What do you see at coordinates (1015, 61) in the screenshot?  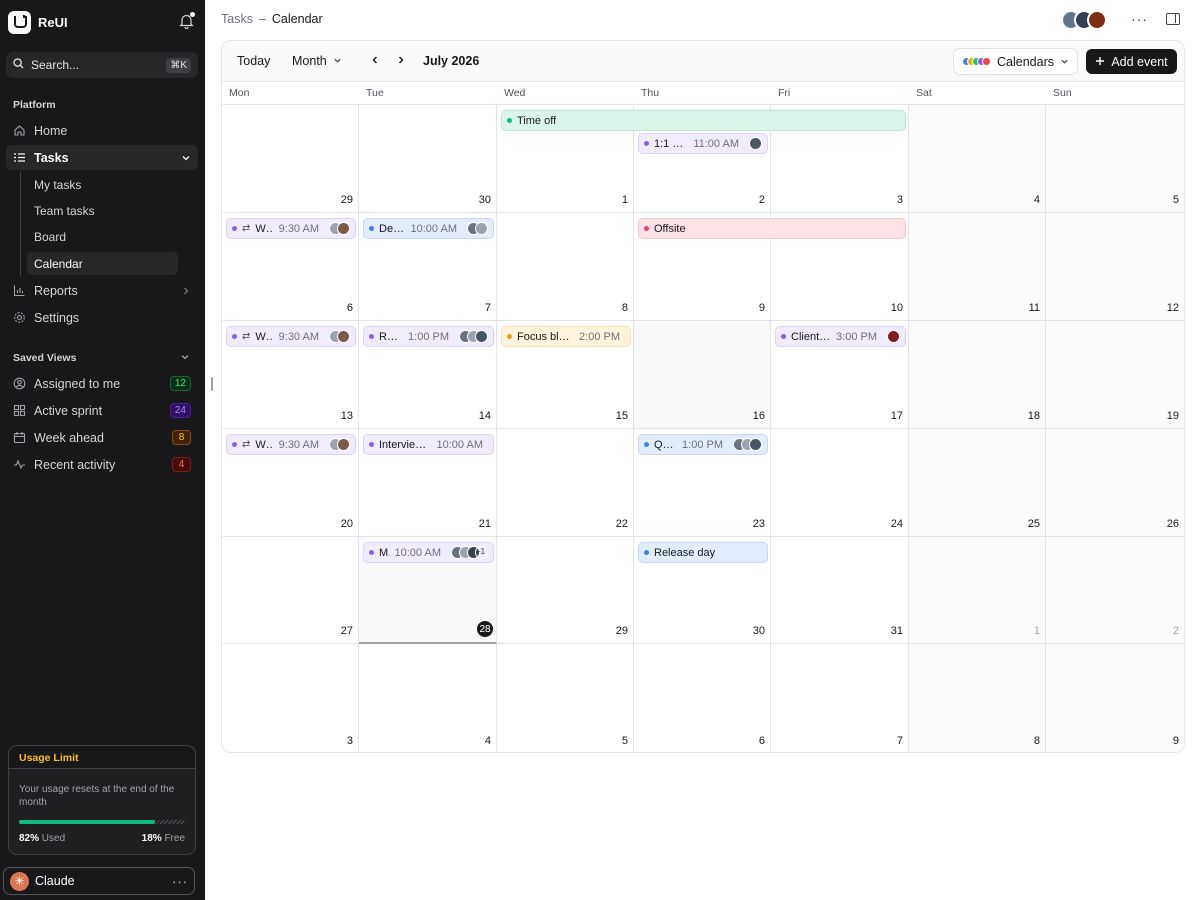 I see `calendars-select: Calendars` at bounding box center [1015, 61].